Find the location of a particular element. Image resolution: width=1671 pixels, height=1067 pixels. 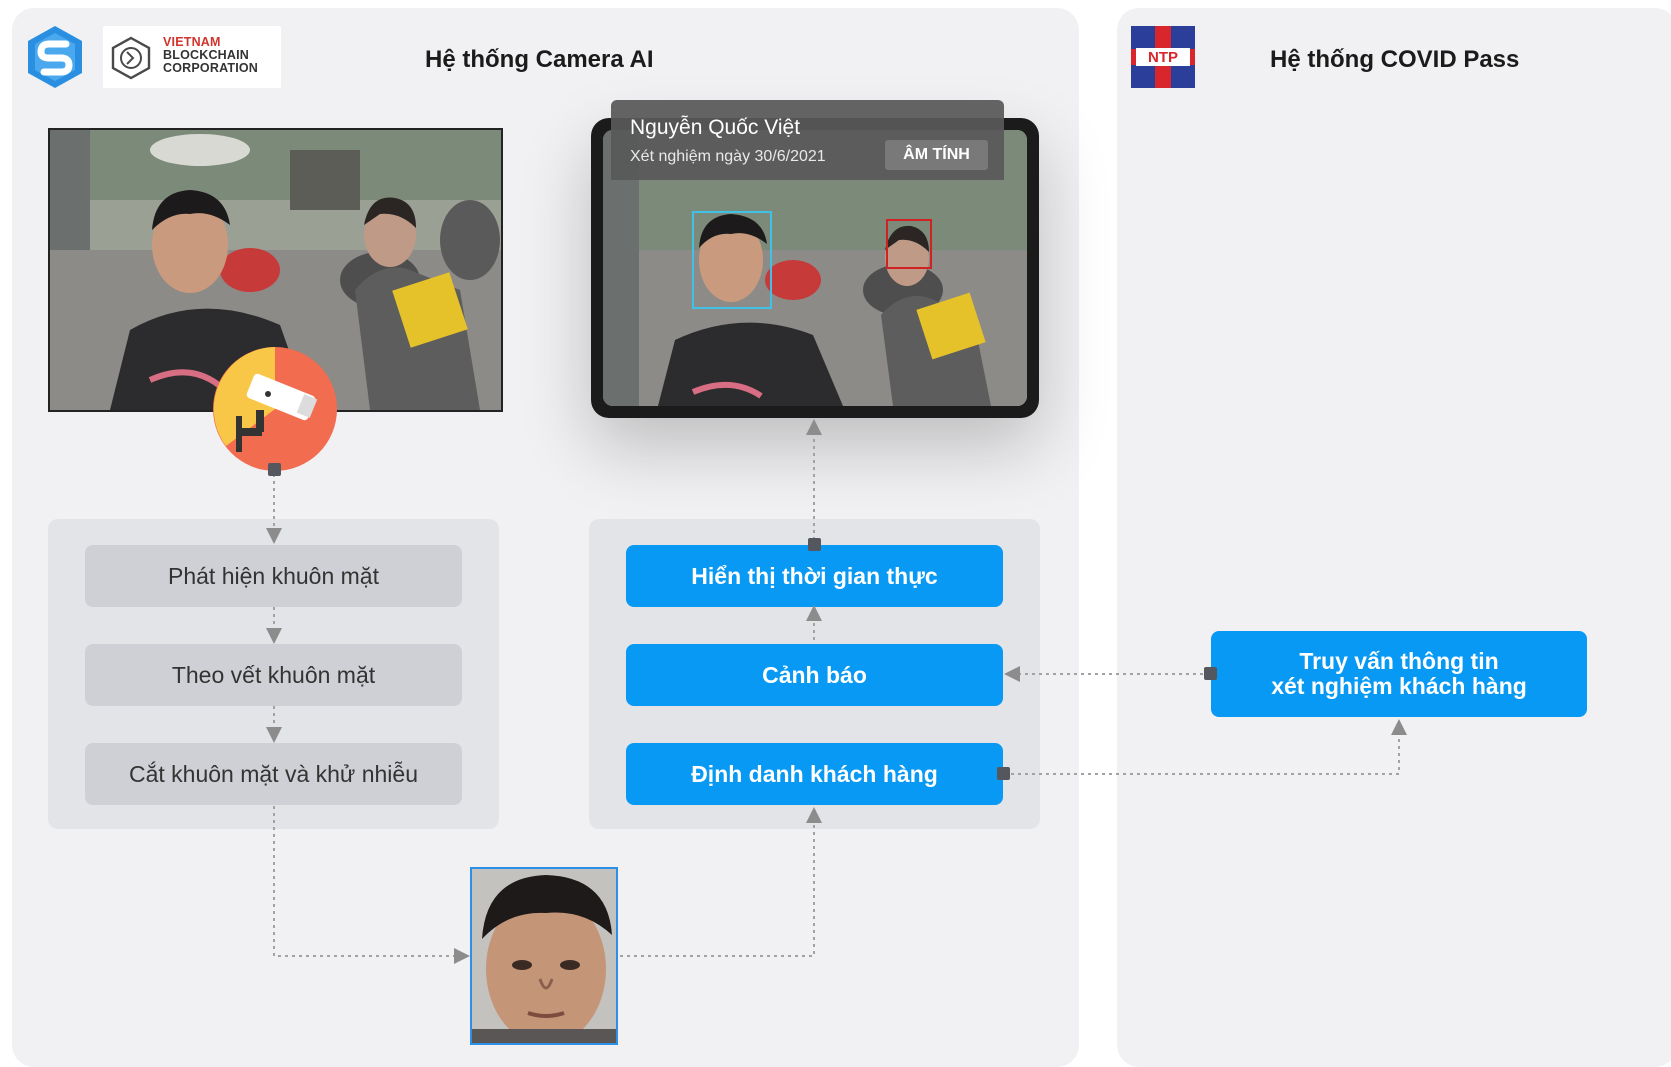

covid-pass-title: Hệ thống COVID Pass is located at coordinates (1395, 59).